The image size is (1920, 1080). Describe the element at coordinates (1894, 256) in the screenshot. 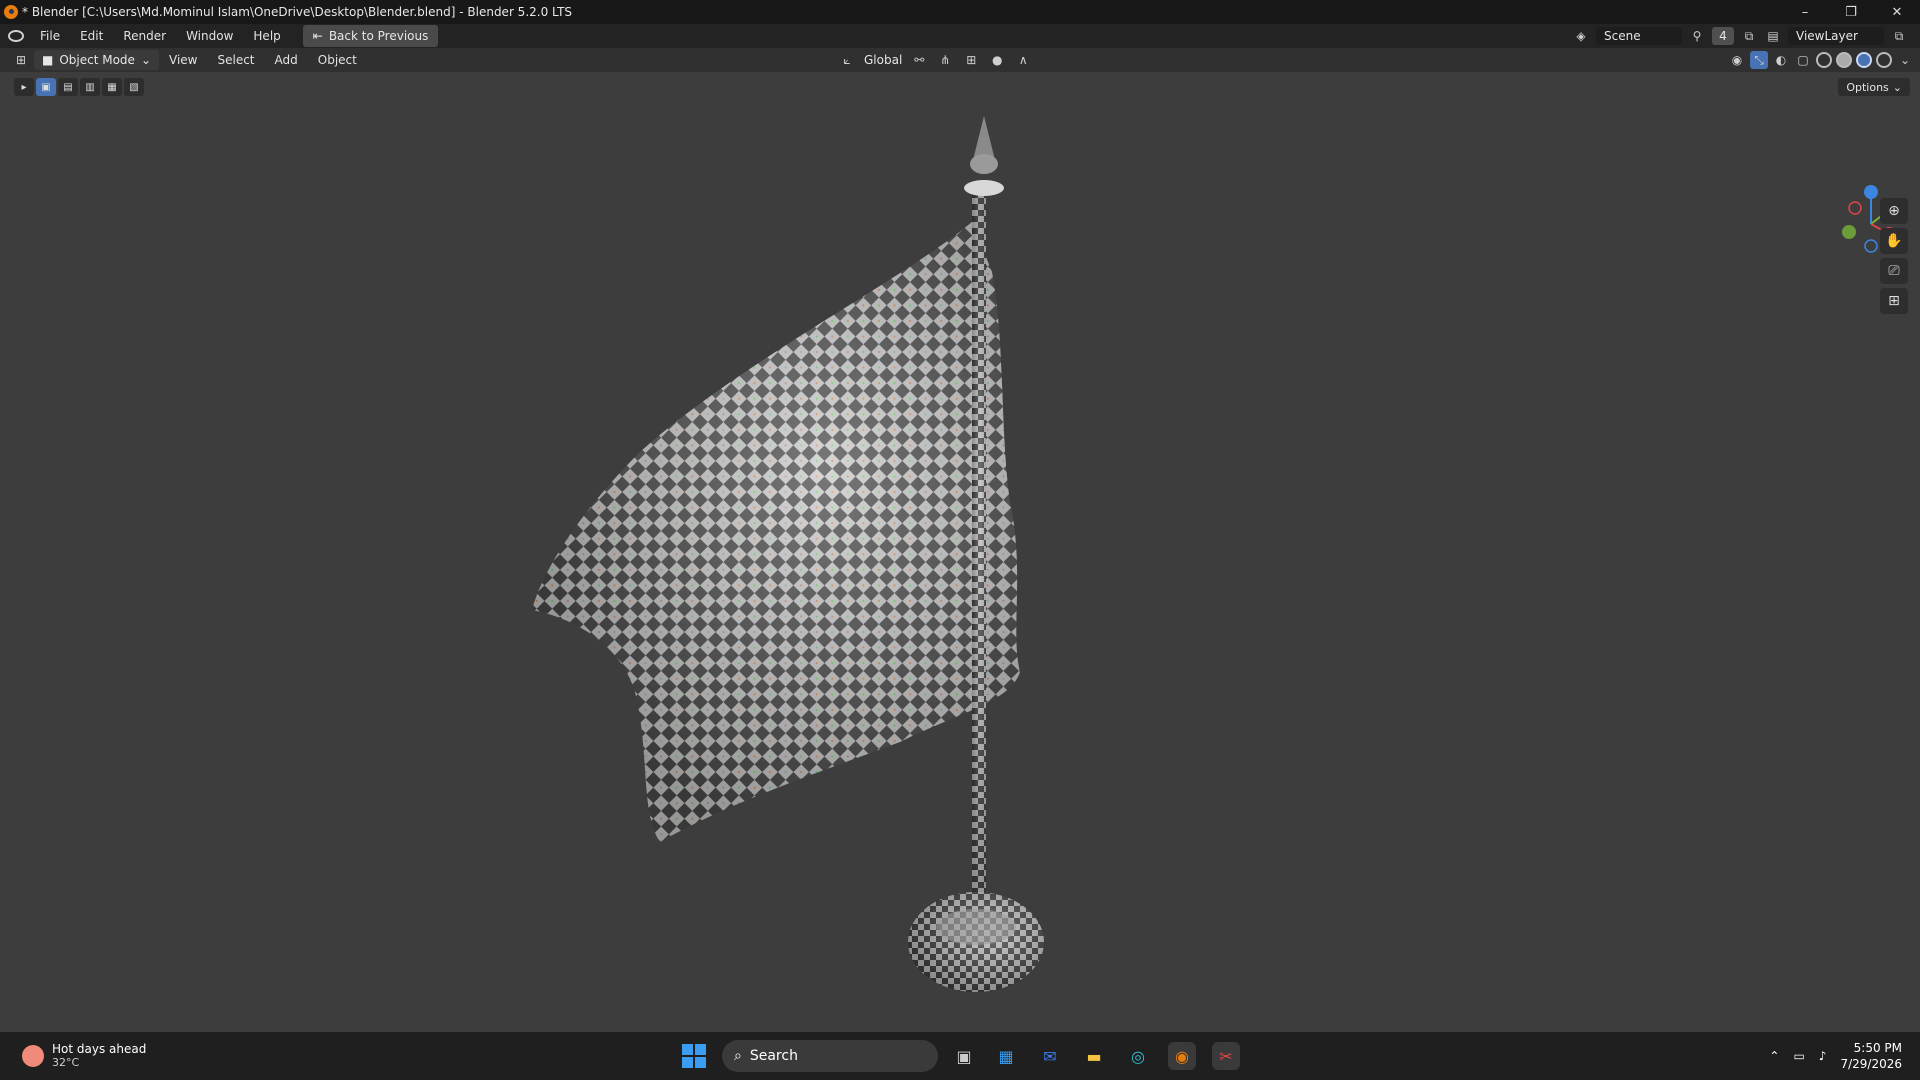

I see `viewport-navigation: ⊕ ✋ ⎚ ⊞` at that location.